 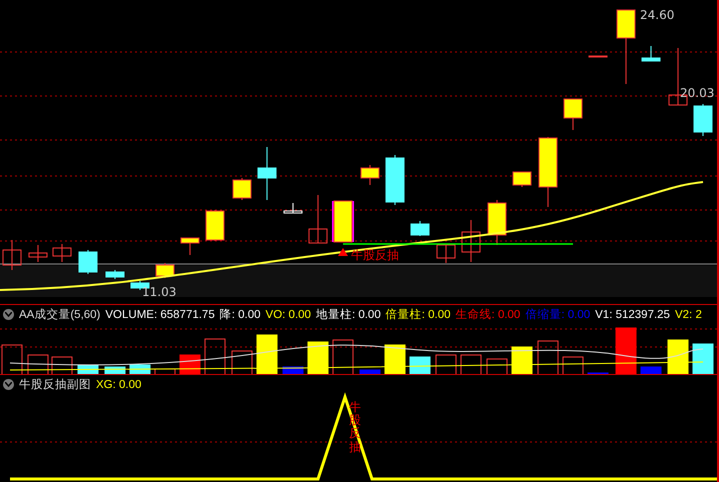 What do you see at coordinates (240, 315) in the screenshot?
I see `indicator-readout: 降: 0.00` at bounding box center [240, 315].